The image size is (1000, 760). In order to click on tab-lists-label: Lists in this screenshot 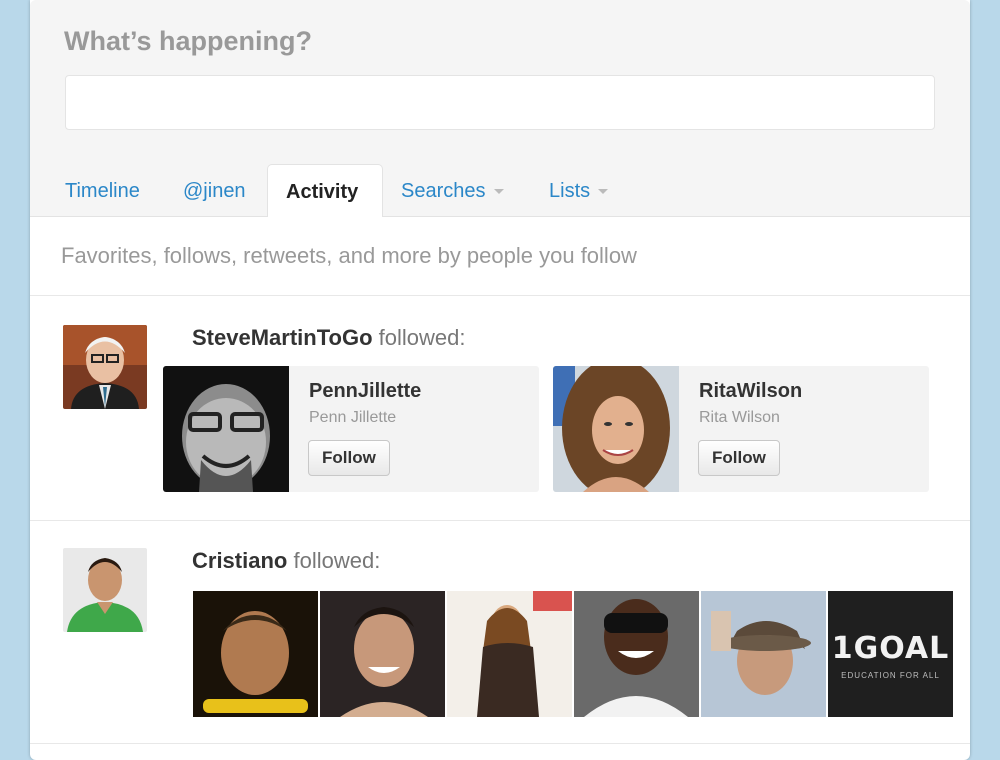, I will do `click(570, 191)`.